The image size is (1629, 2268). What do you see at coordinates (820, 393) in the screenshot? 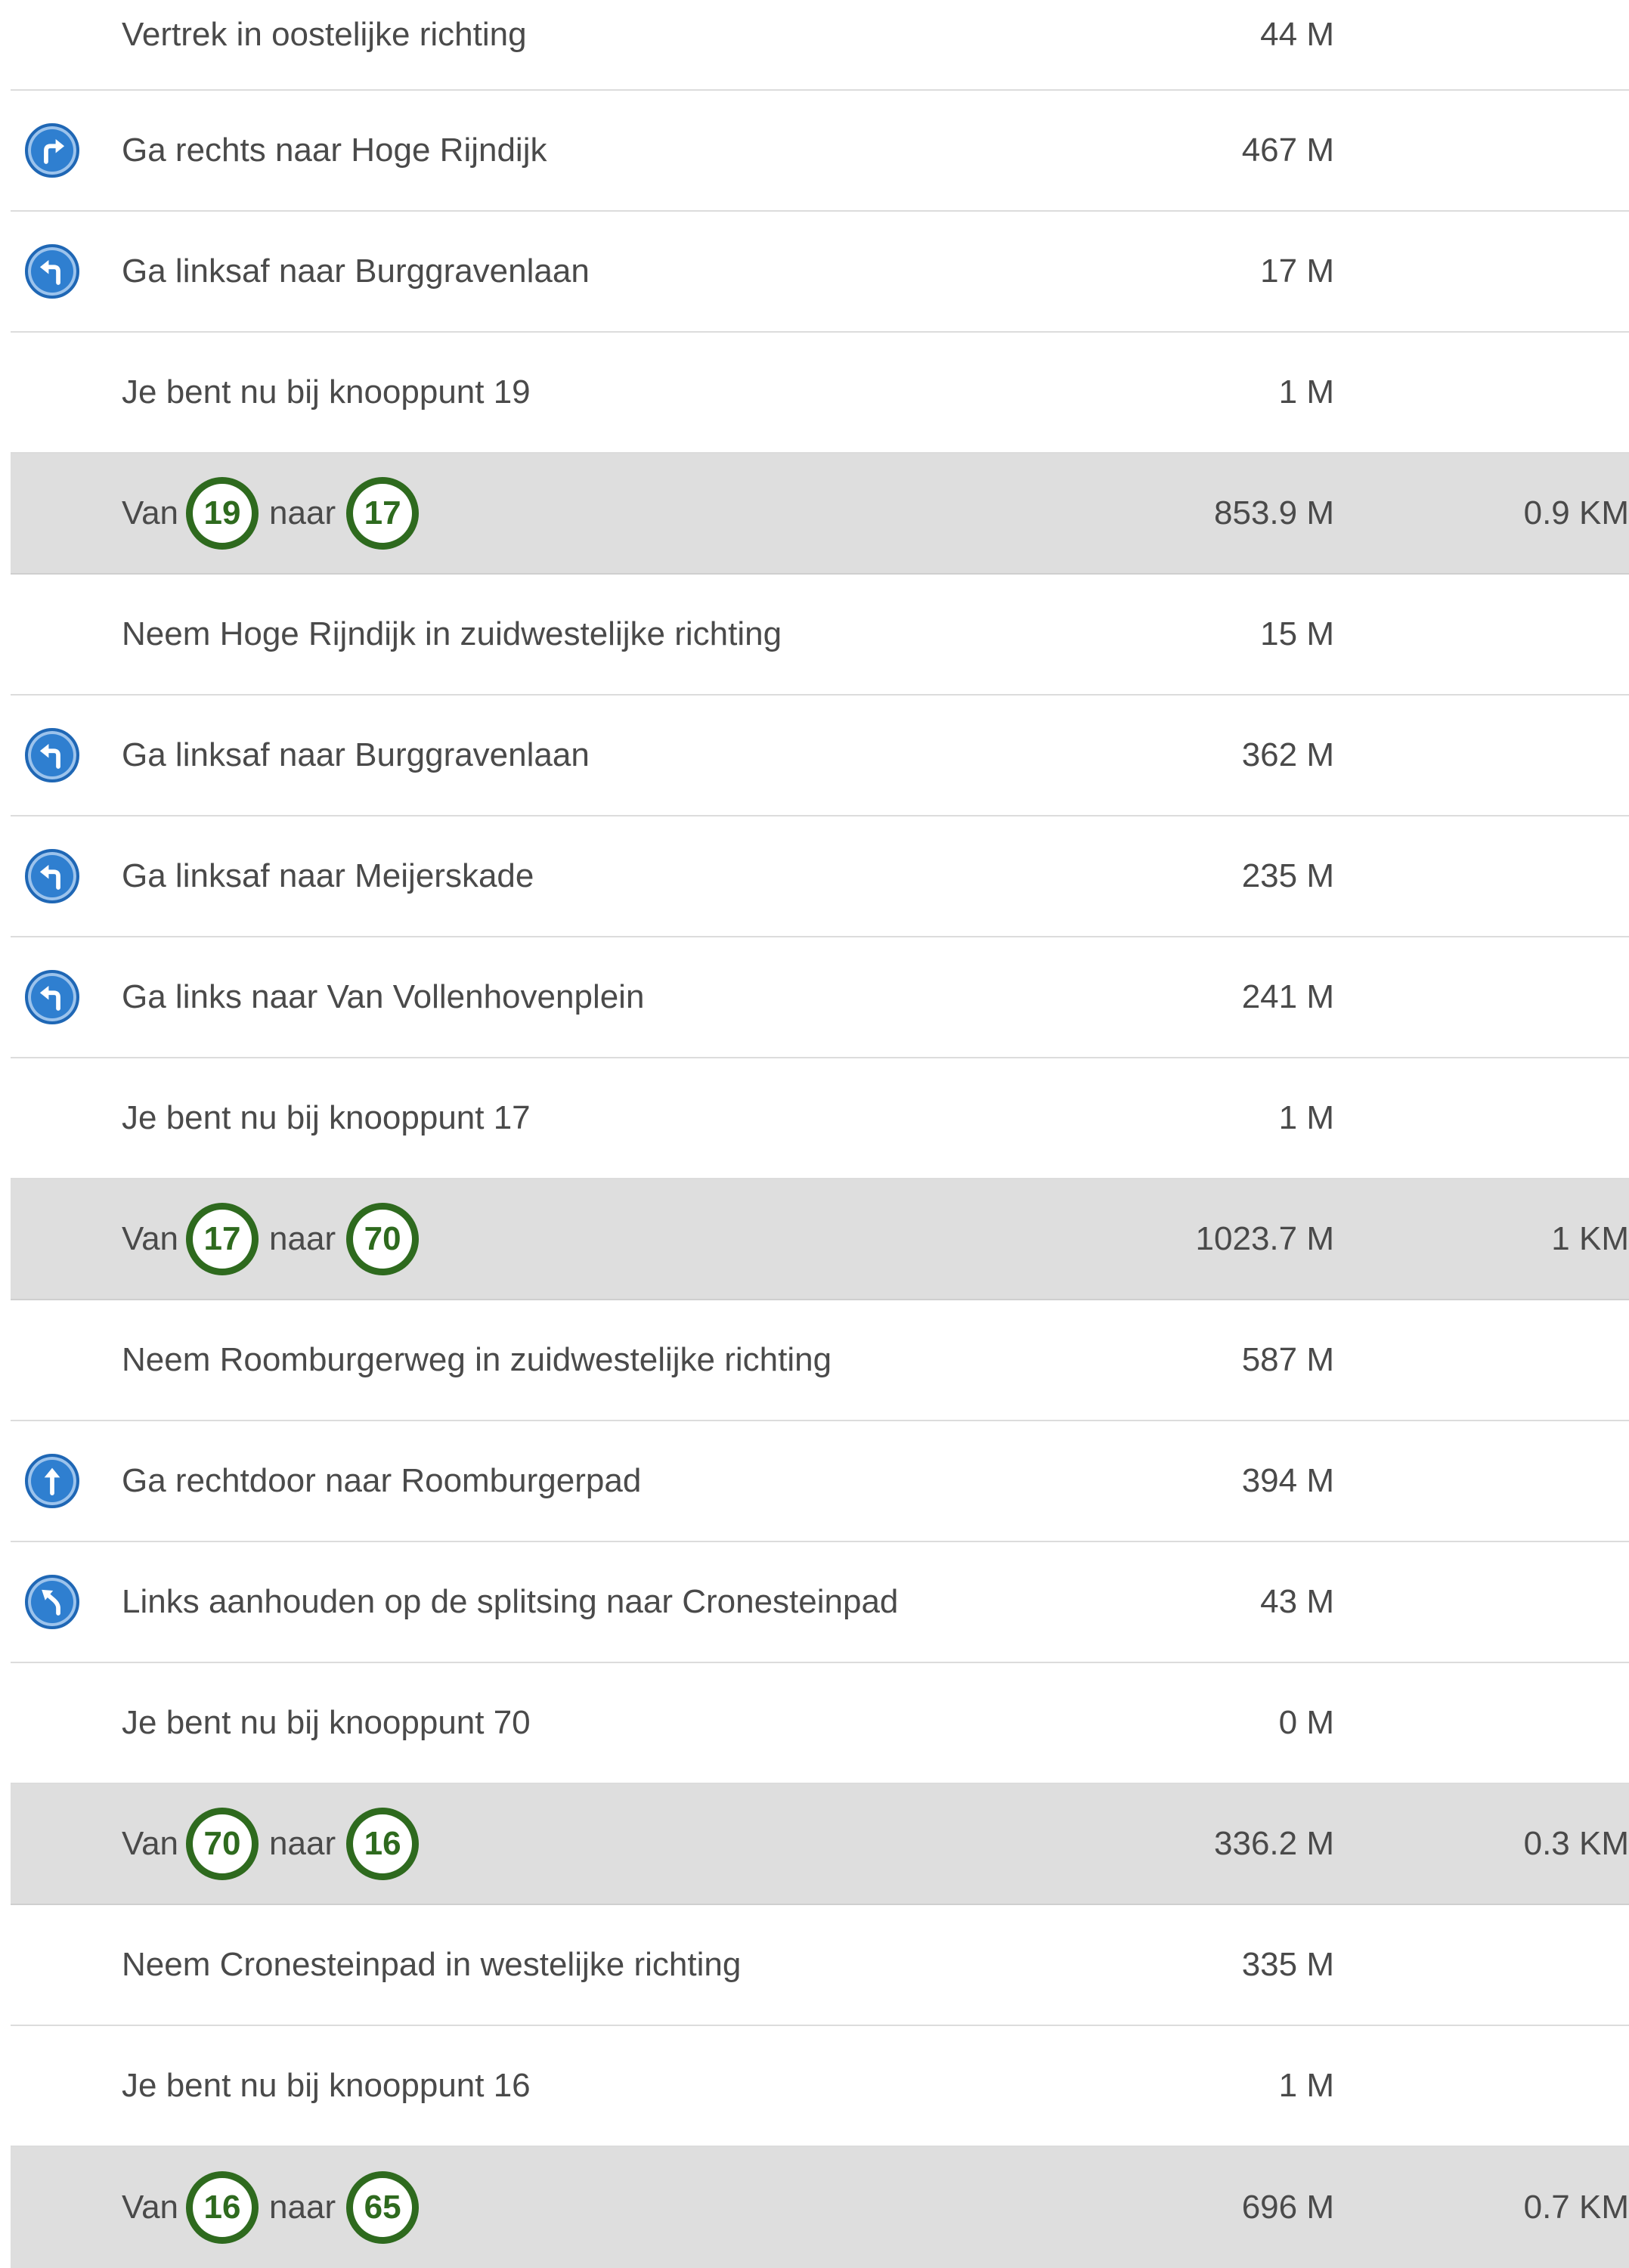
I see `route-step-row: Je bent nu bij knooppunt 19 1 M` at bounding box center [820, 393].